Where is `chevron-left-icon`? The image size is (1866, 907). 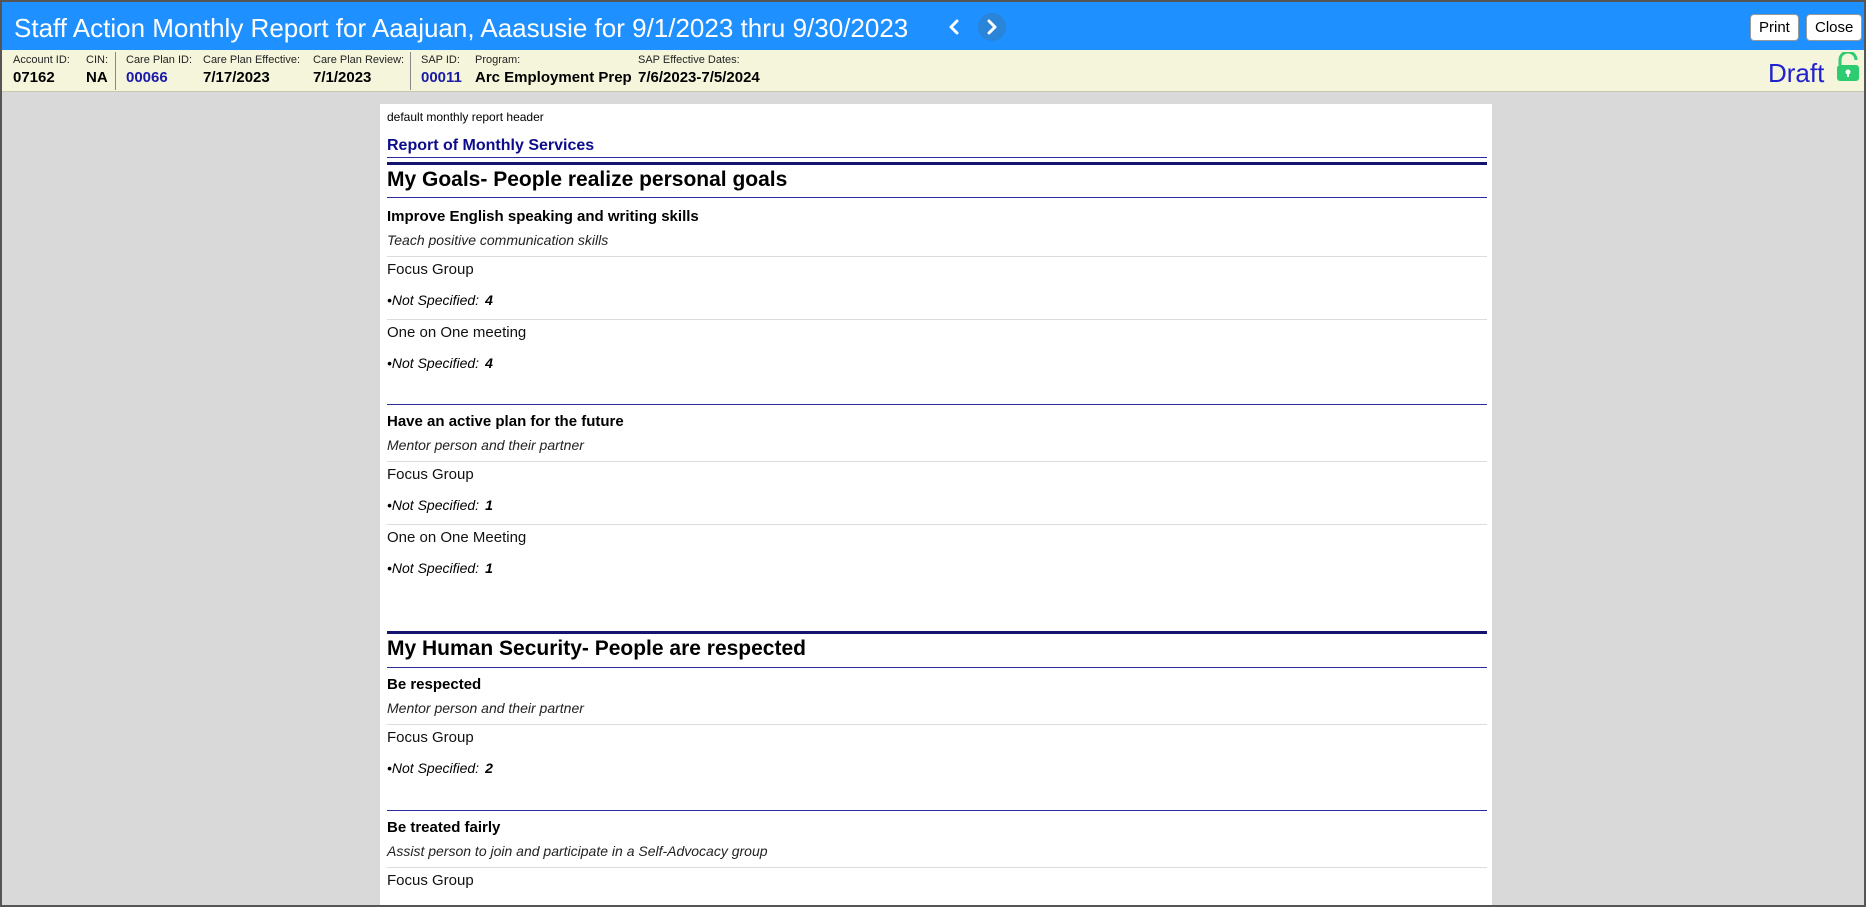 chevron-left-icon is located at coordinates (954, 27).